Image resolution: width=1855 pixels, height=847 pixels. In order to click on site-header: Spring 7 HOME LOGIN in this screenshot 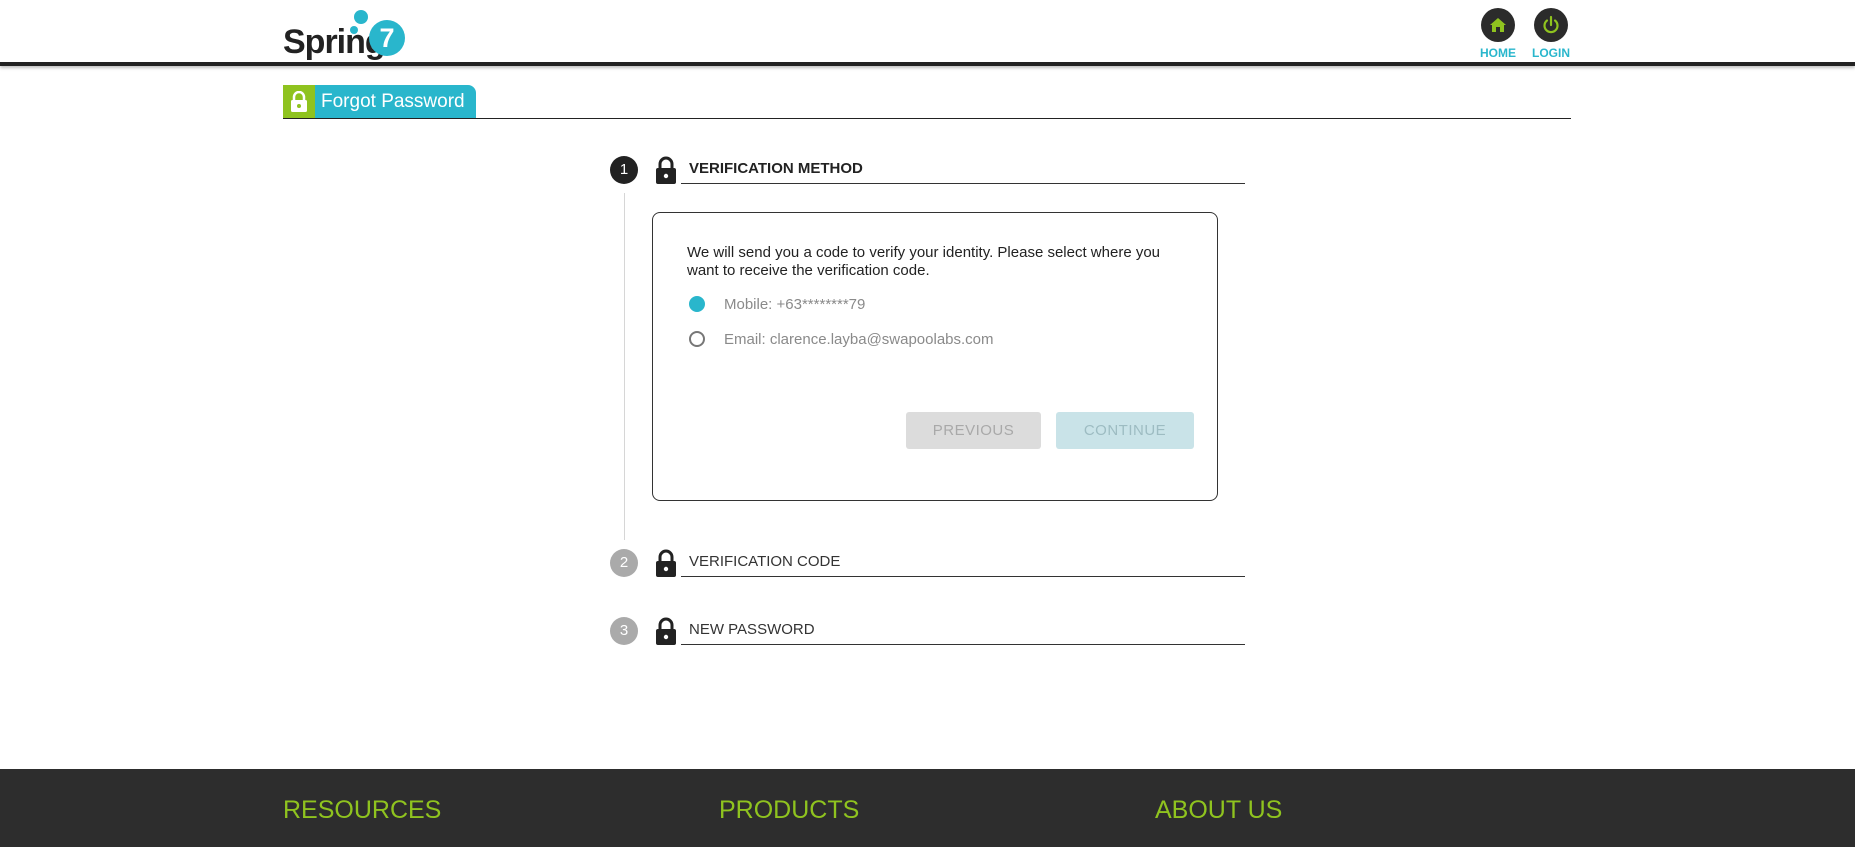, I will do `click(927, 33)`.